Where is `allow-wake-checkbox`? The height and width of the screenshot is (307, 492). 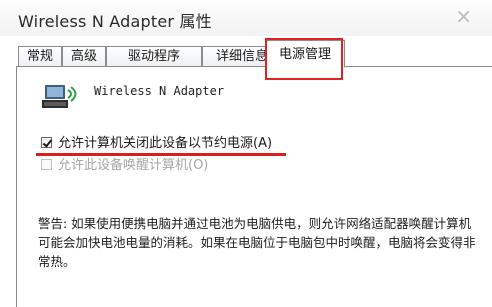 allow-wake-checkbox is located at coordinates (46, 164).